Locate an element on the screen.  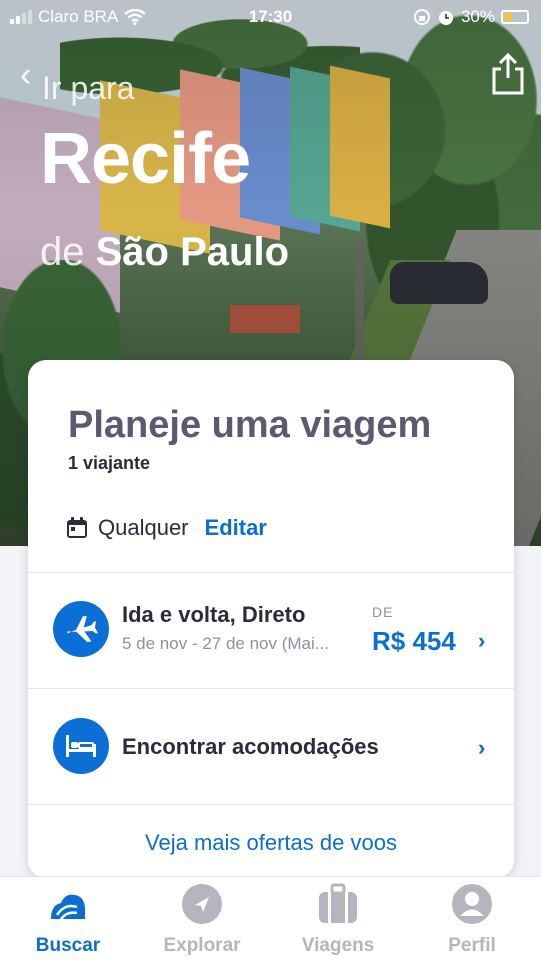
dates-value: Qualquer is located at coordinates (143, 527).